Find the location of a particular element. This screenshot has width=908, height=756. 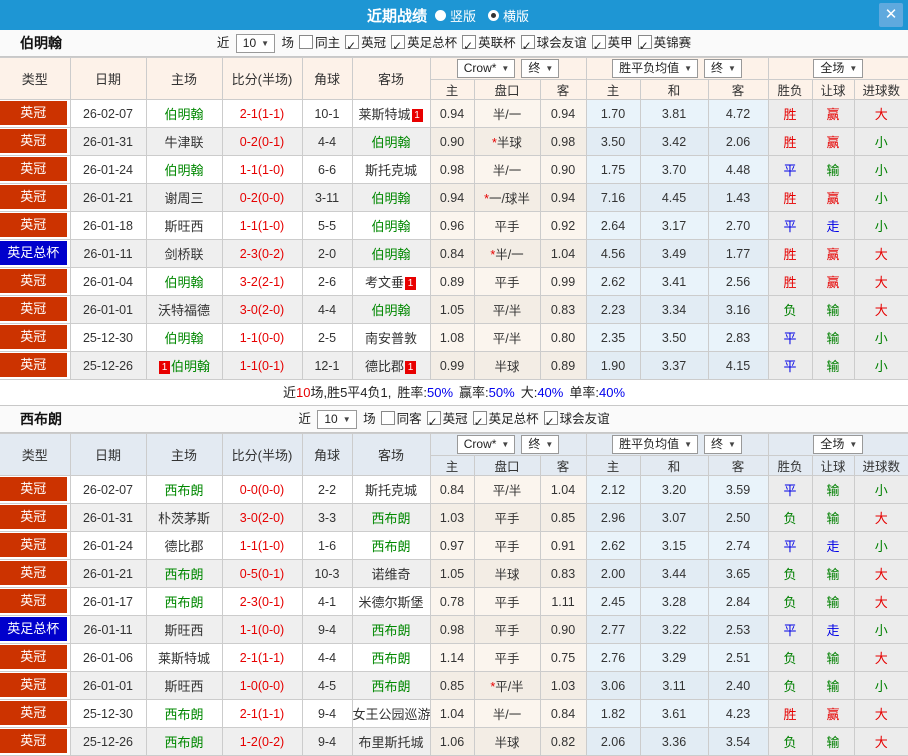

checkbox-label: 球会友谊 is located at coordinates (561, 43).